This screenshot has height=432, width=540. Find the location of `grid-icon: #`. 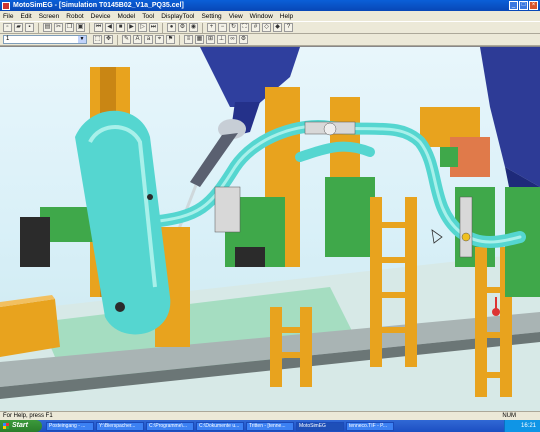

grid-icon: # is located at coordinates (255, 27).